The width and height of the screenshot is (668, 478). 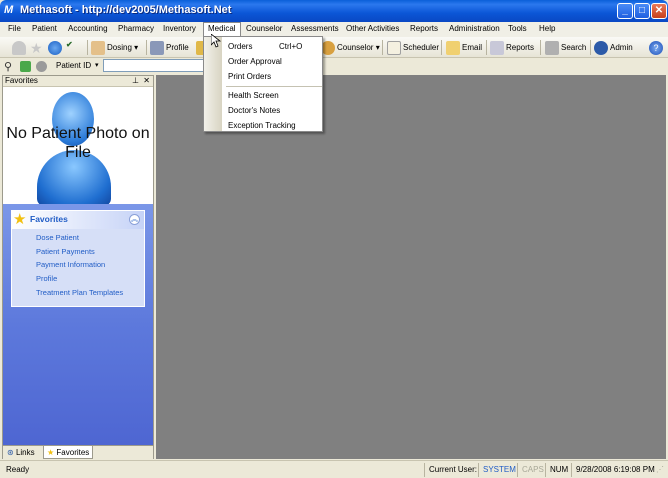 What do you see at coordinates (499, 469) in the screenshot?
I see `current-user-value: SYSTEM` at bounding box center [499, 469].